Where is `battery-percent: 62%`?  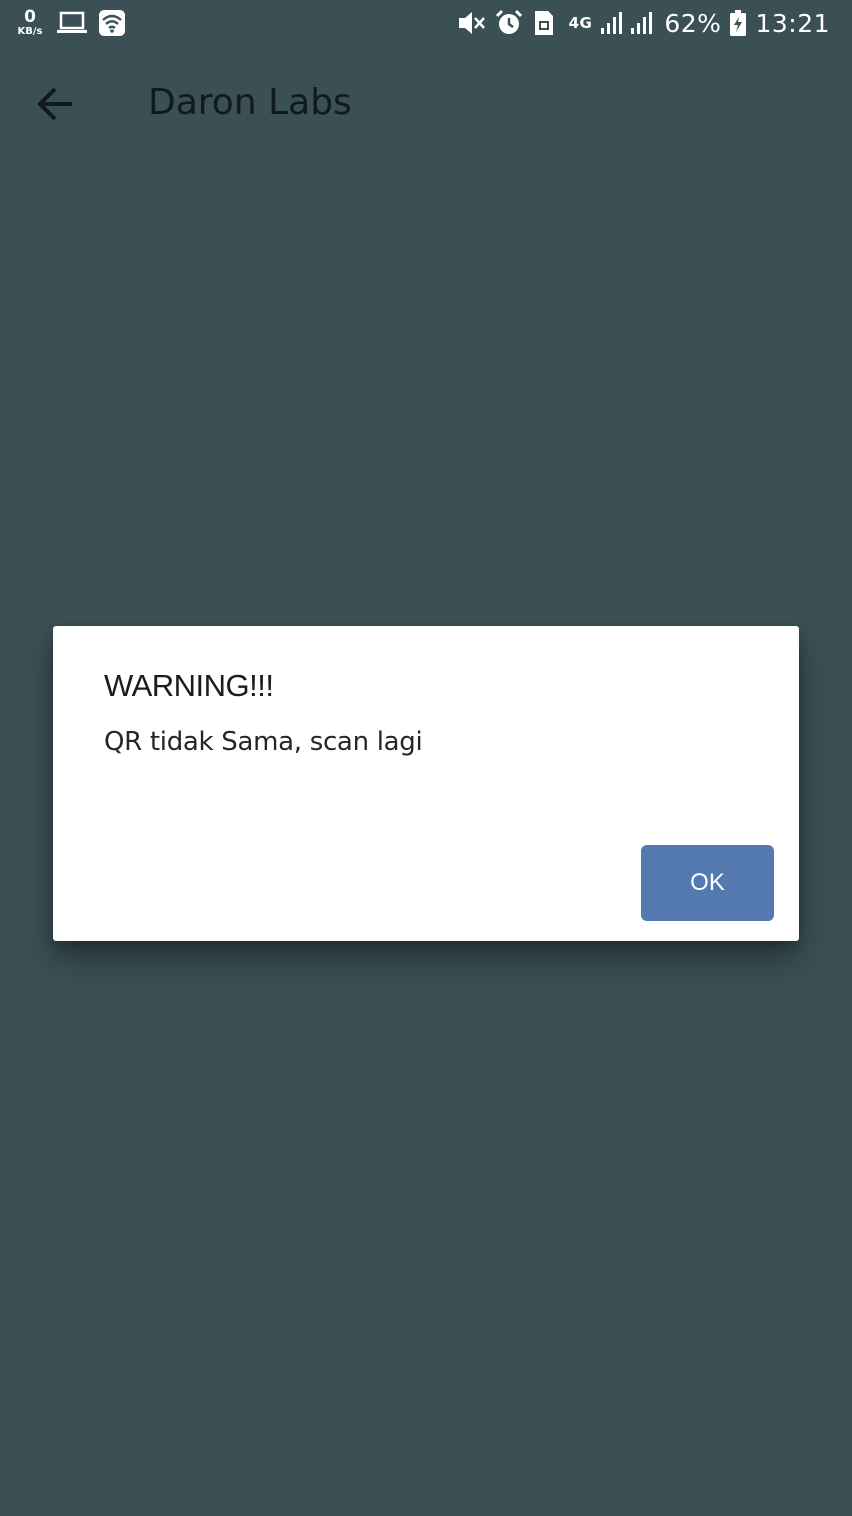 battery-percent: 62% is located at coordinates (693, 23).